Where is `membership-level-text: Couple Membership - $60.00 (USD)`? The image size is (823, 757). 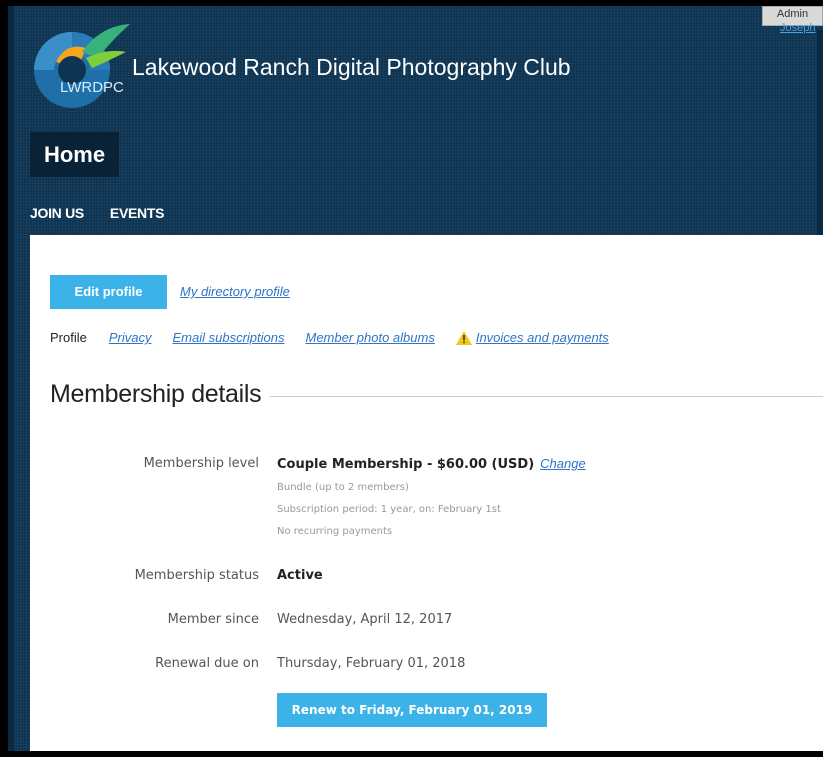 membership-level-text: Couple Membership - $60.00 (USD) is located at coordinates (406, 464).